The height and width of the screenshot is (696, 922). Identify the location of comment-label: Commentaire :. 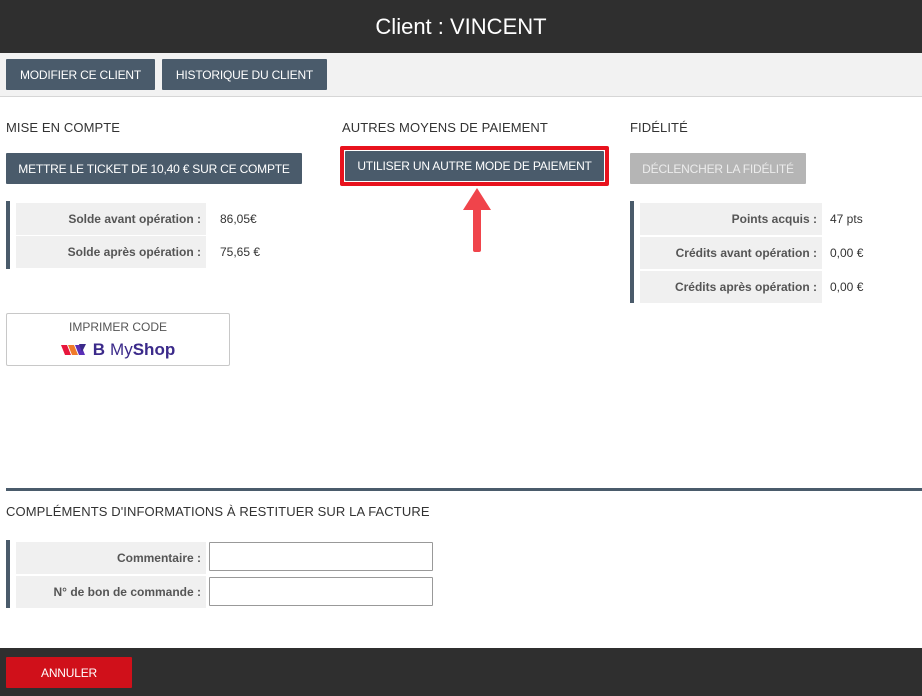
(111, 558).